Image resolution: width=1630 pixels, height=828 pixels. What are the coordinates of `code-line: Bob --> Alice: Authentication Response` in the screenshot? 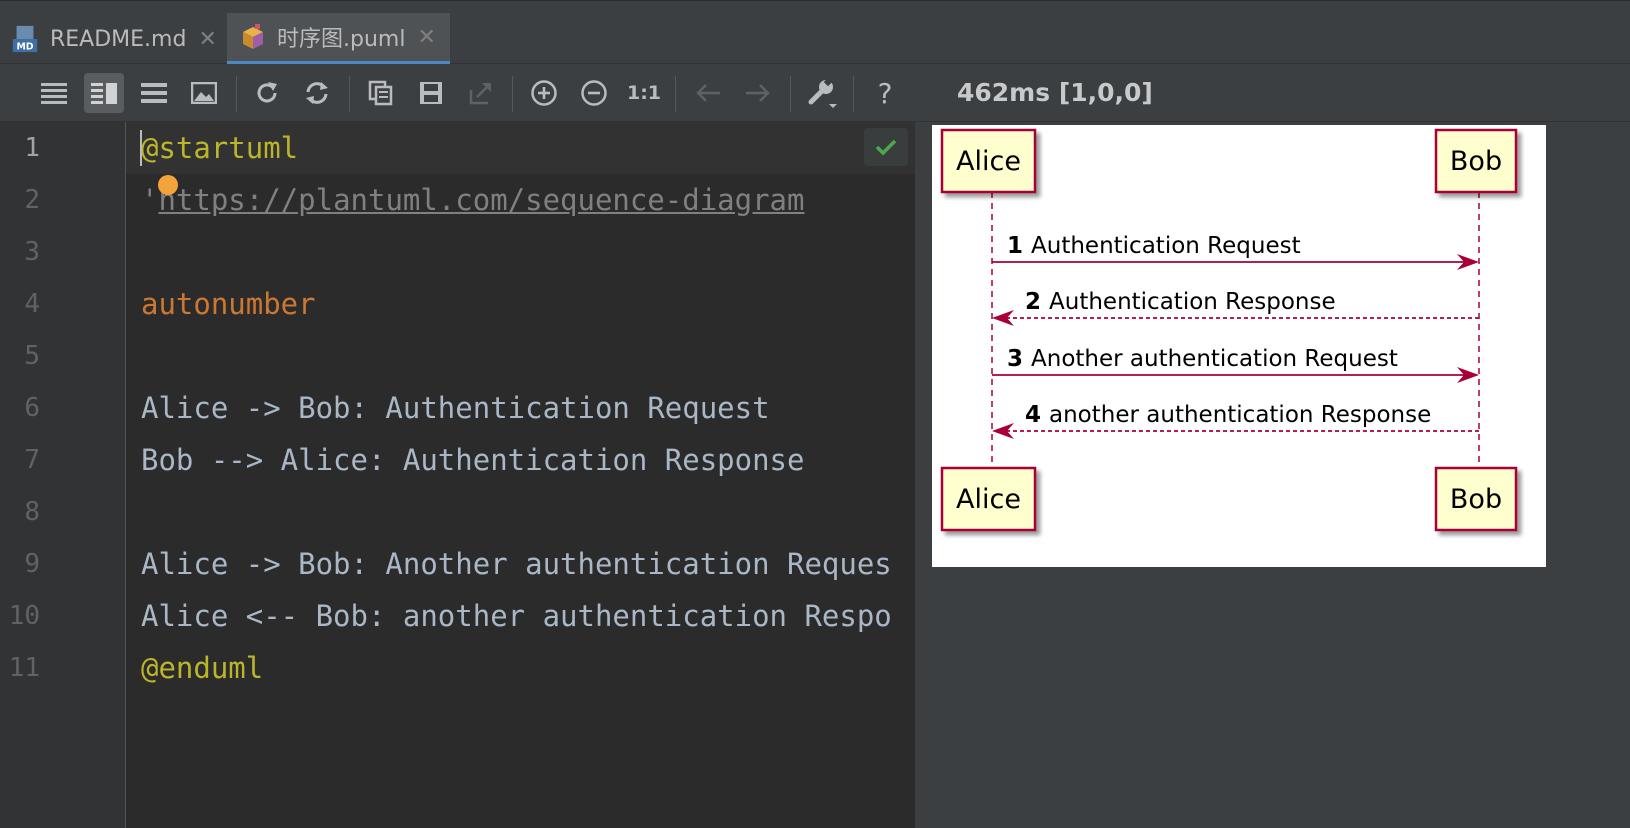 It's located at (472, 460).